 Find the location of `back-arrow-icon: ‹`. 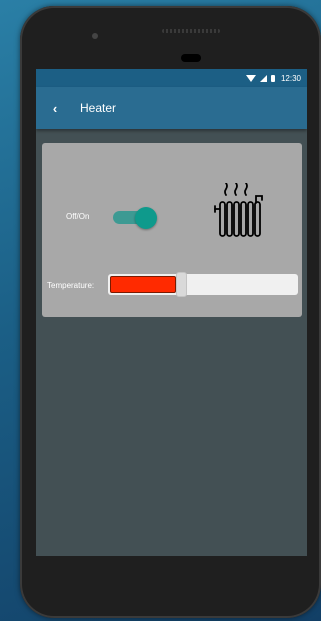

back-arrow-icon: ‹ is located at coordinates (55, 108).